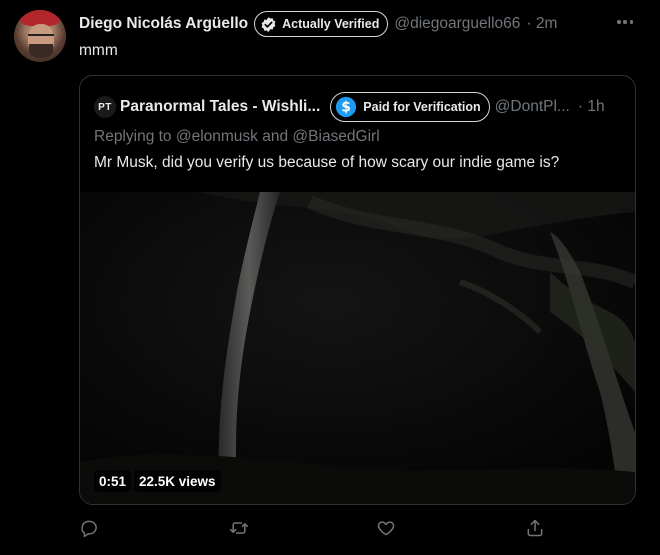  I want to click on tweet-time: · 2m, so click(541, 24).